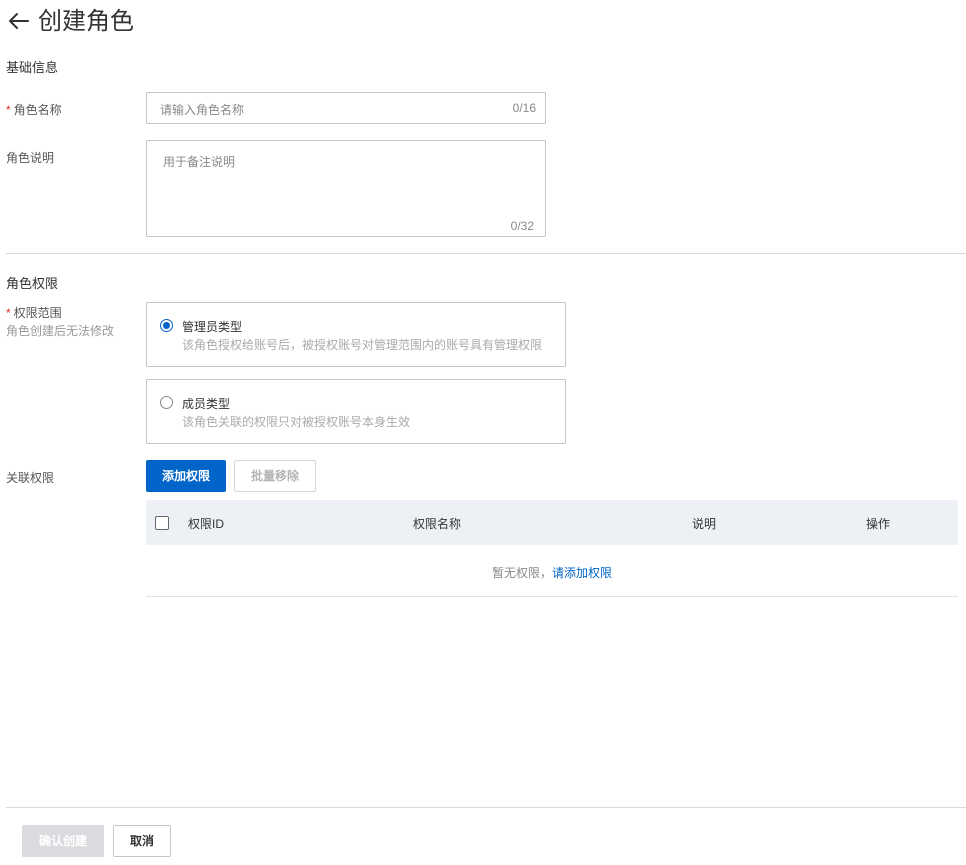  I want to click on scope-option-desc: 该角色授权给账号后，被授权账号对管理范围内的账号具有管理权限, so click(362, 345).